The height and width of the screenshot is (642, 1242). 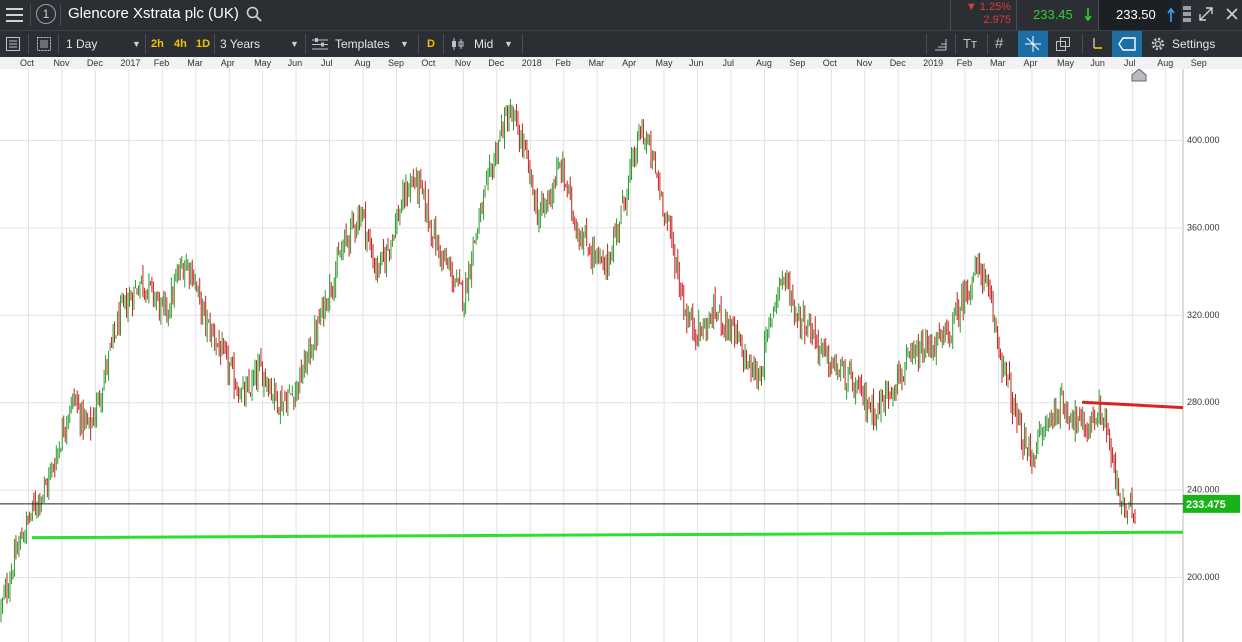 I want to click on d-button: D, so click(x=431, y=44).